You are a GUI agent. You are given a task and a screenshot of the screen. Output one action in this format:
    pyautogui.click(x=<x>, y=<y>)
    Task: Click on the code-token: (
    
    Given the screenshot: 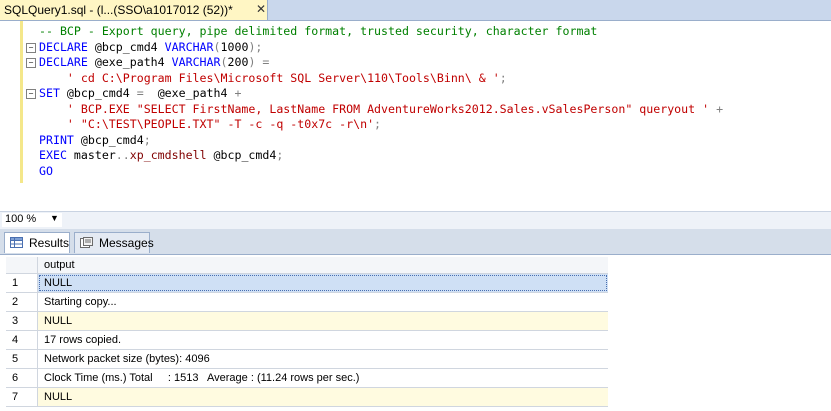 What is the action you would take?
    pyautogui.click(x=217, y=46)
    